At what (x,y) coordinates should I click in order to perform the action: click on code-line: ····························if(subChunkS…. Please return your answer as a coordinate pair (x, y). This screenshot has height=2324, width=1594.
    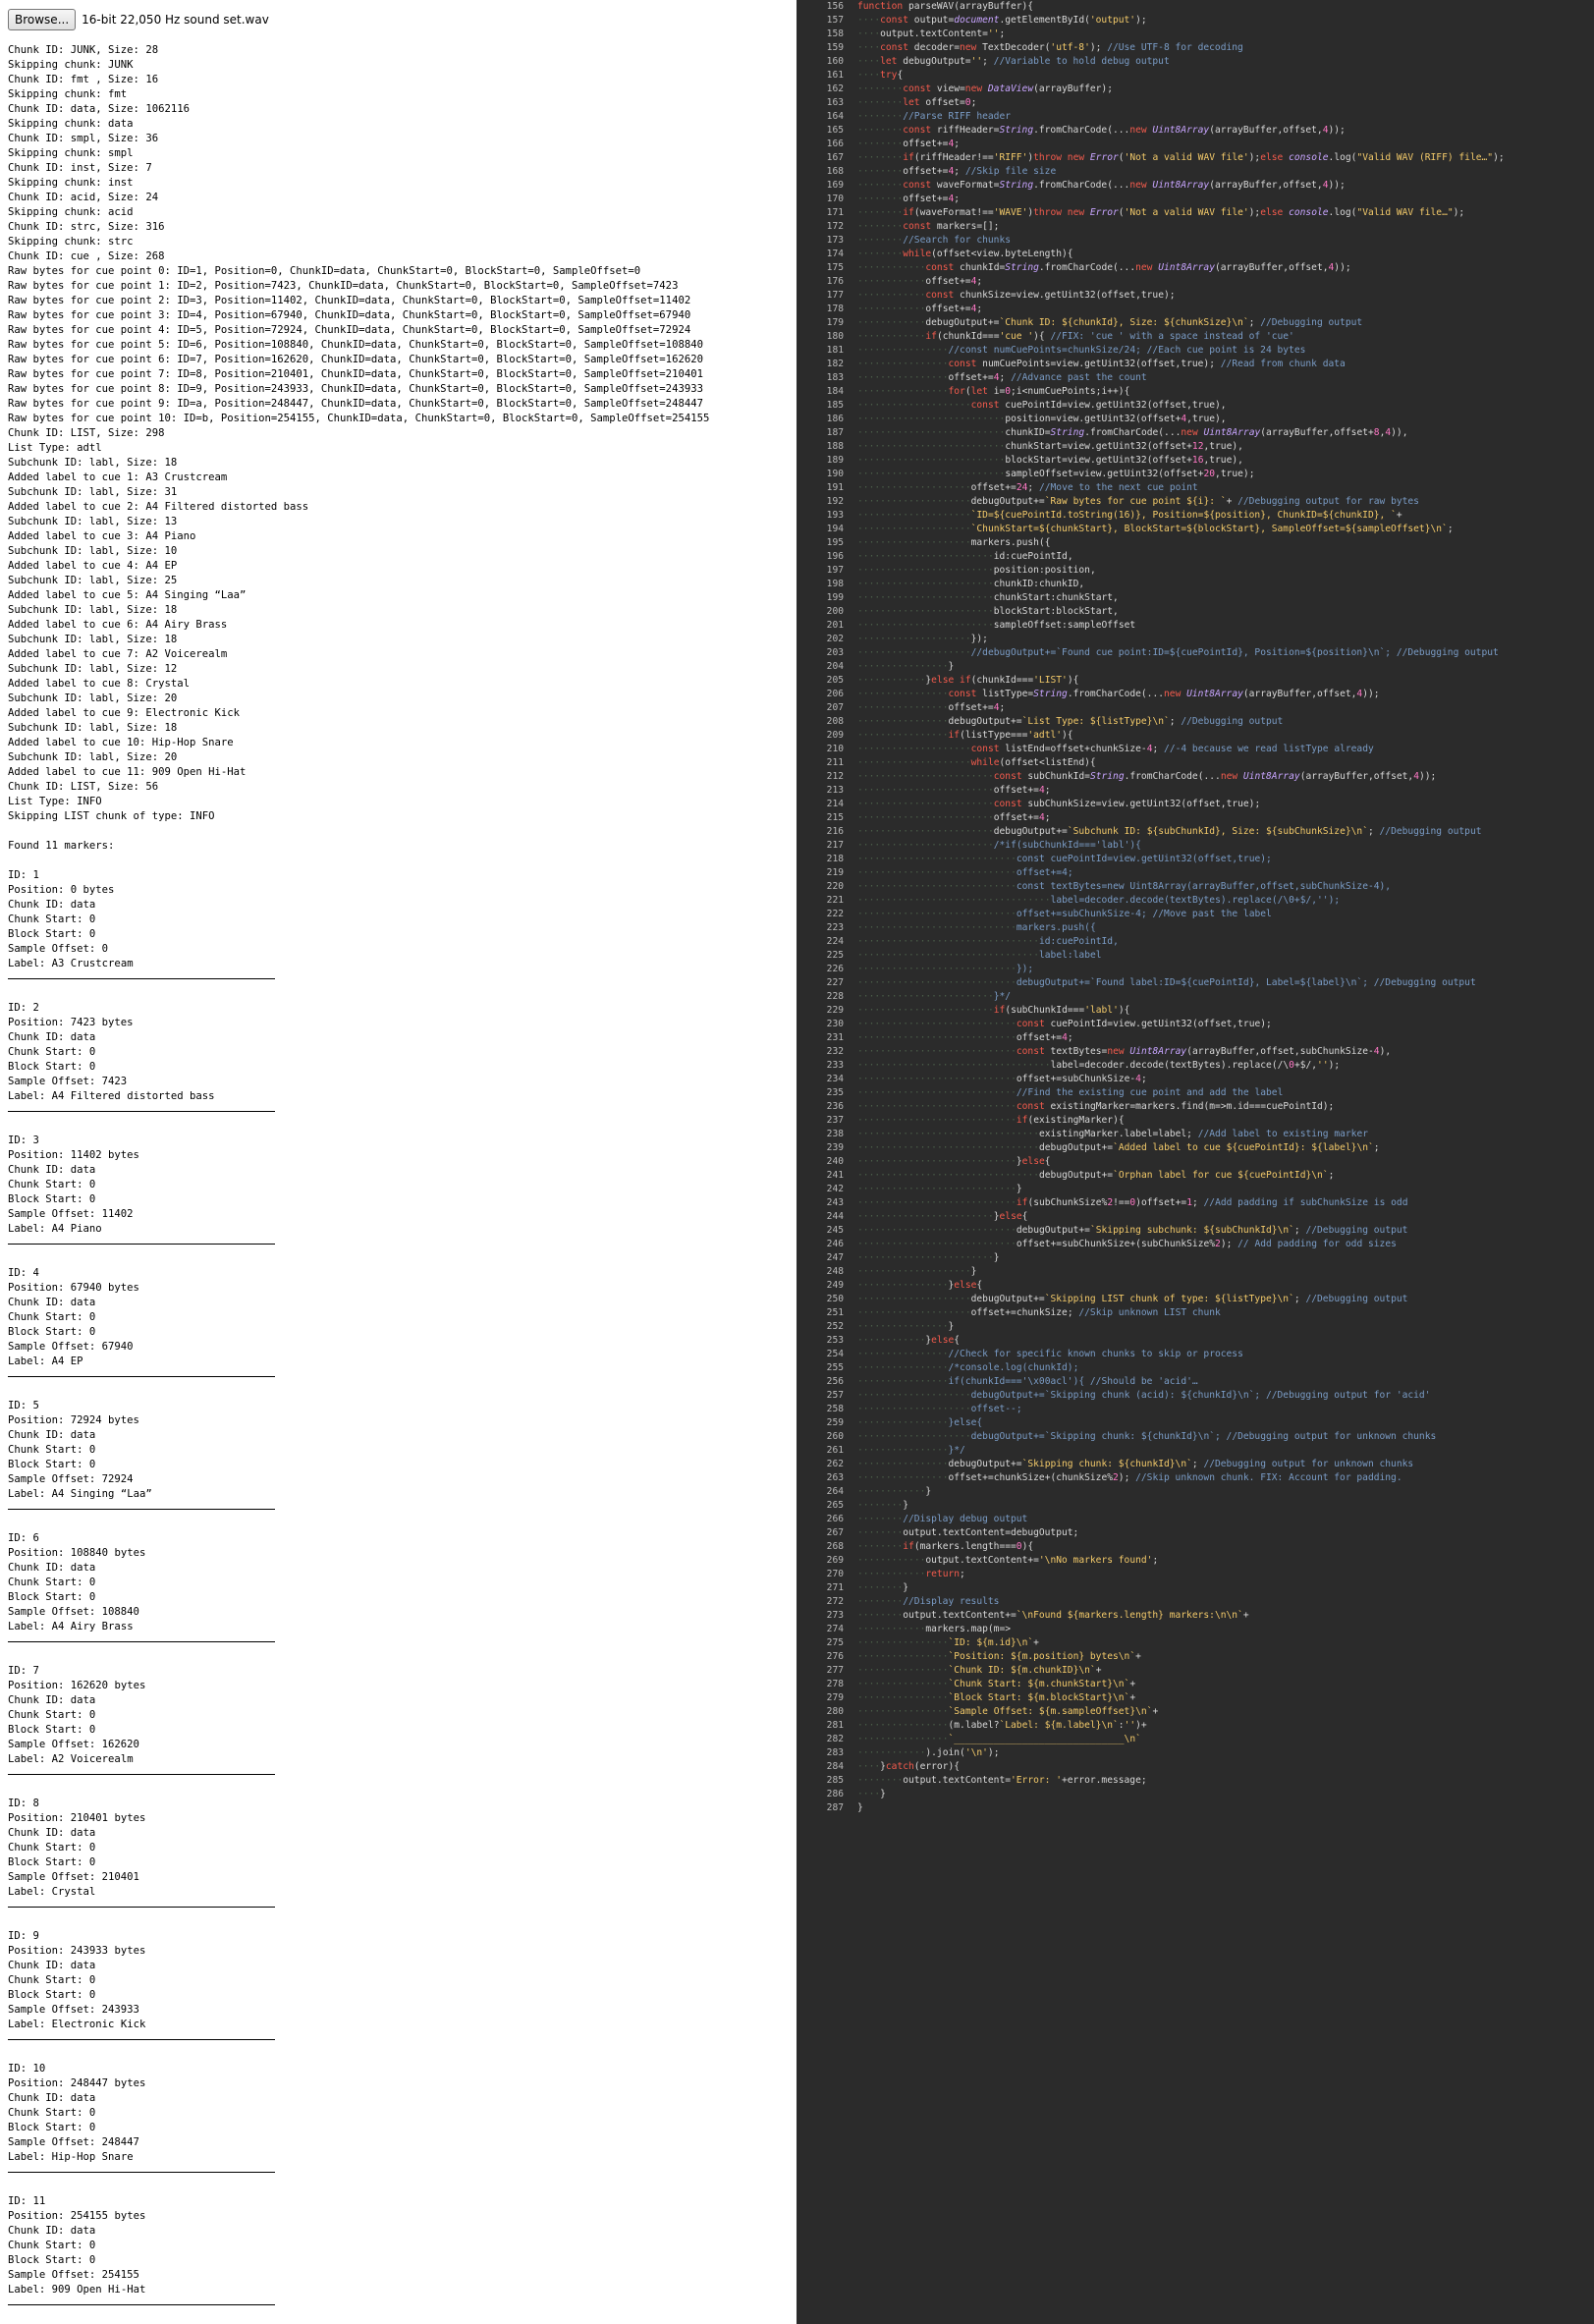
    Looking at the image, I should click on (1132, 1203).